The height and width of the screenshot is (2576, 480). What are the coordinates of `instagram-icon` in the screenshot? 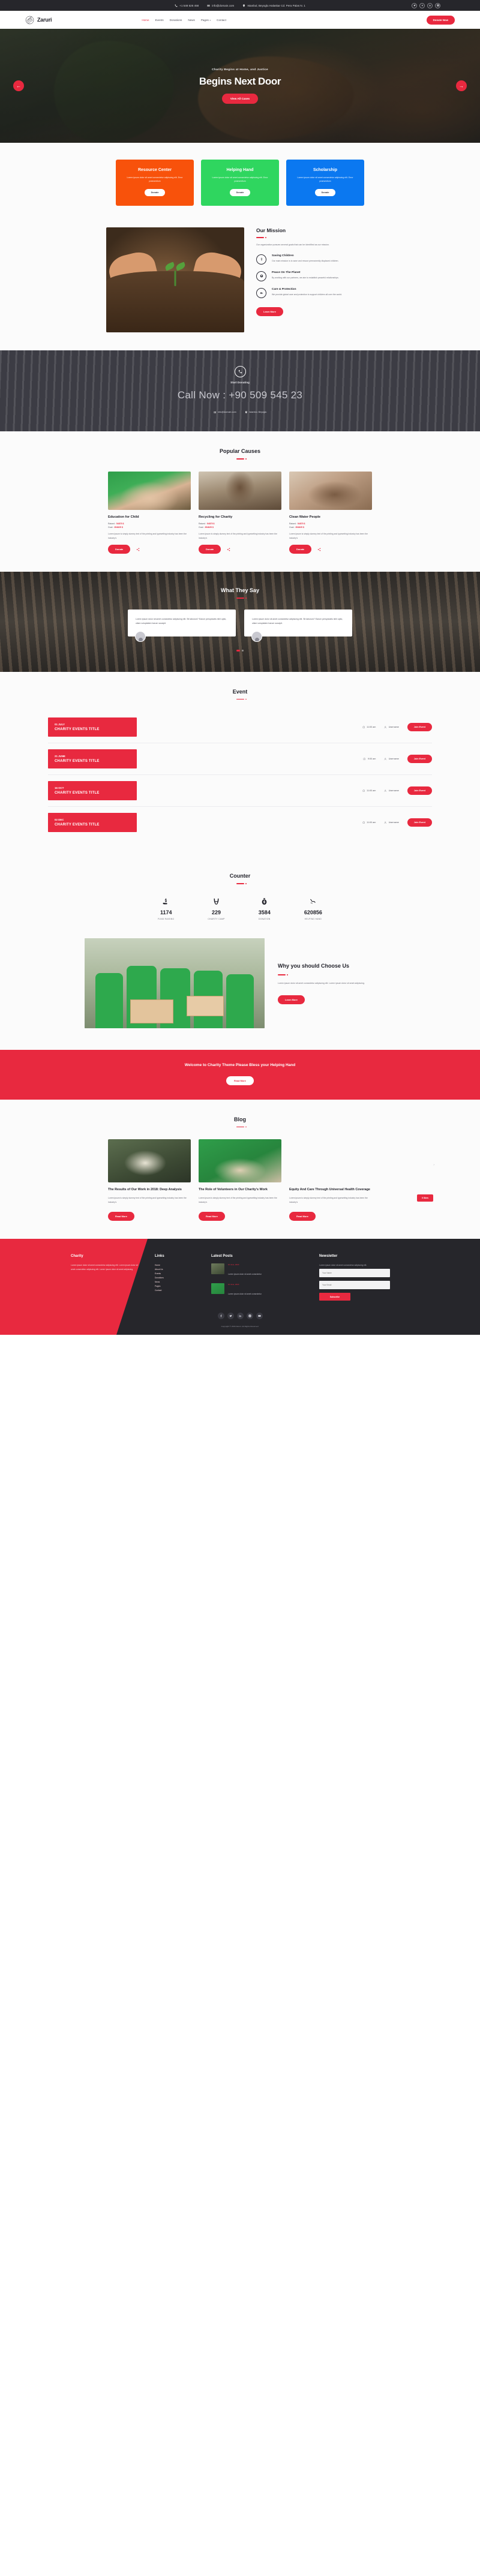 It's located at (249, 1316).